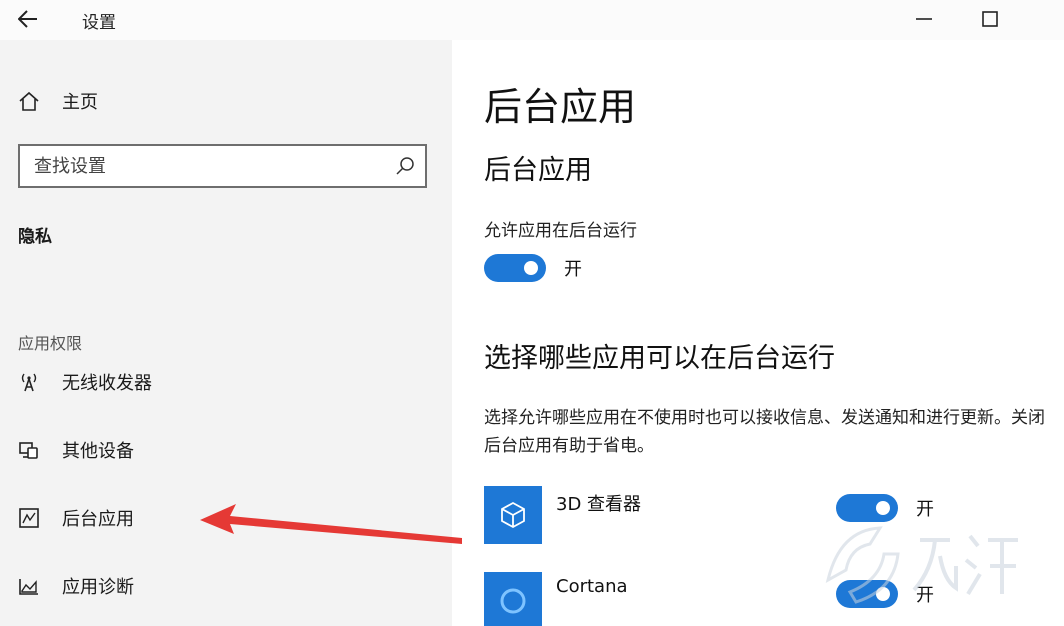 The height and width of the screenshot is (626, 1064). What do you see at coordinates (515, 268) in the screenshot?
I see `allow-background-toggle` at bounding box center [515, 268].